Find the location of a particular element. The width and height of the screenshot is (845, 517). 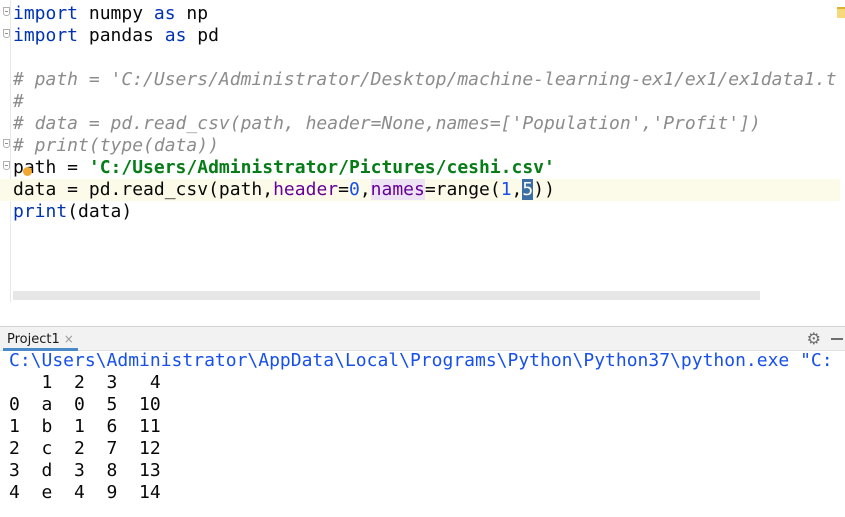

console-output-row: 0 a 0 5 10 is located at coordinates (85, 404).